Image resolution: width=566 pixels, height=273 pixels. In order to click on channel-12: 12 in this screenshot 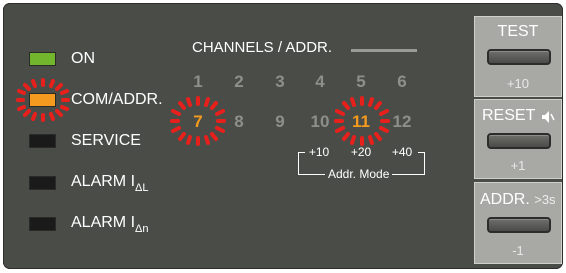, I will do `click(402, 121)`.